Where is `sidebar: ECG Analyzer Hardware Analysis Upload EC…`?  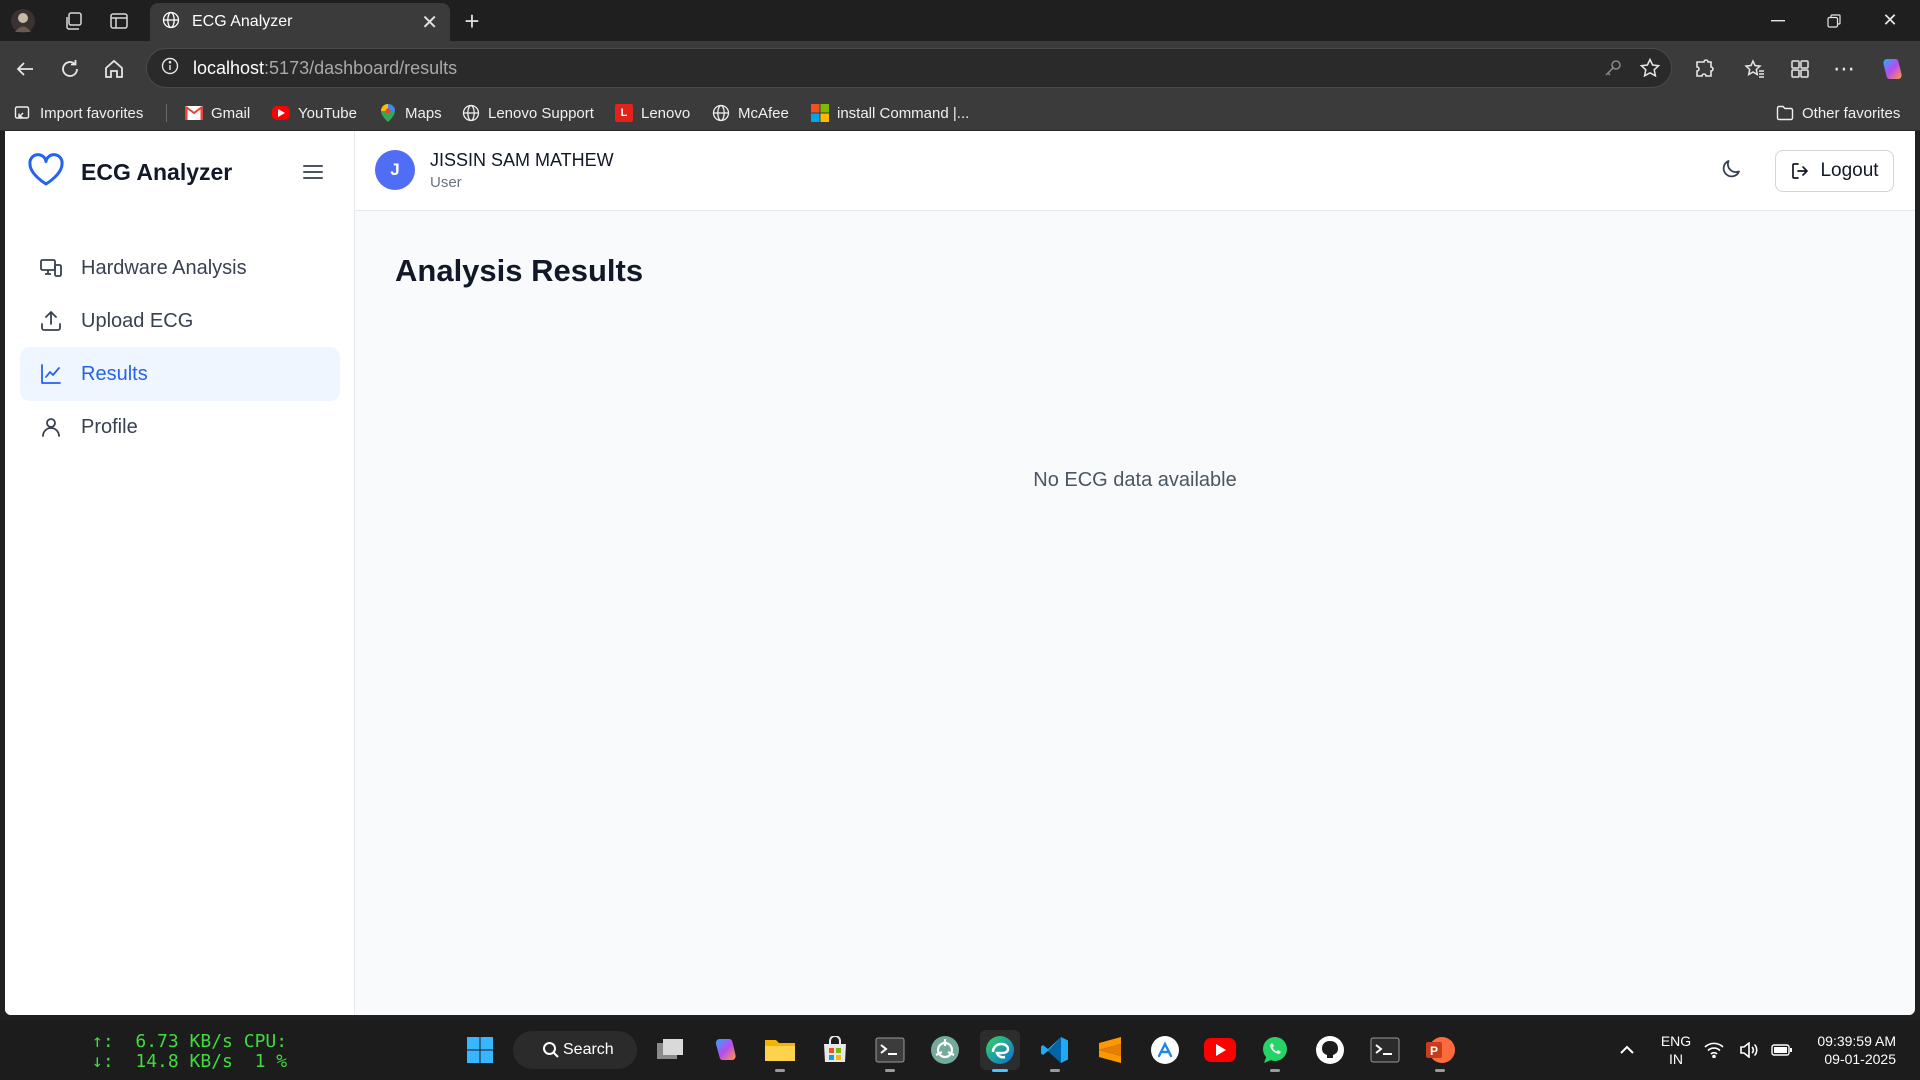
sidebar: ECG Analyzer Hardware Analysis Upload EC… is located at coordinates (180, 573).